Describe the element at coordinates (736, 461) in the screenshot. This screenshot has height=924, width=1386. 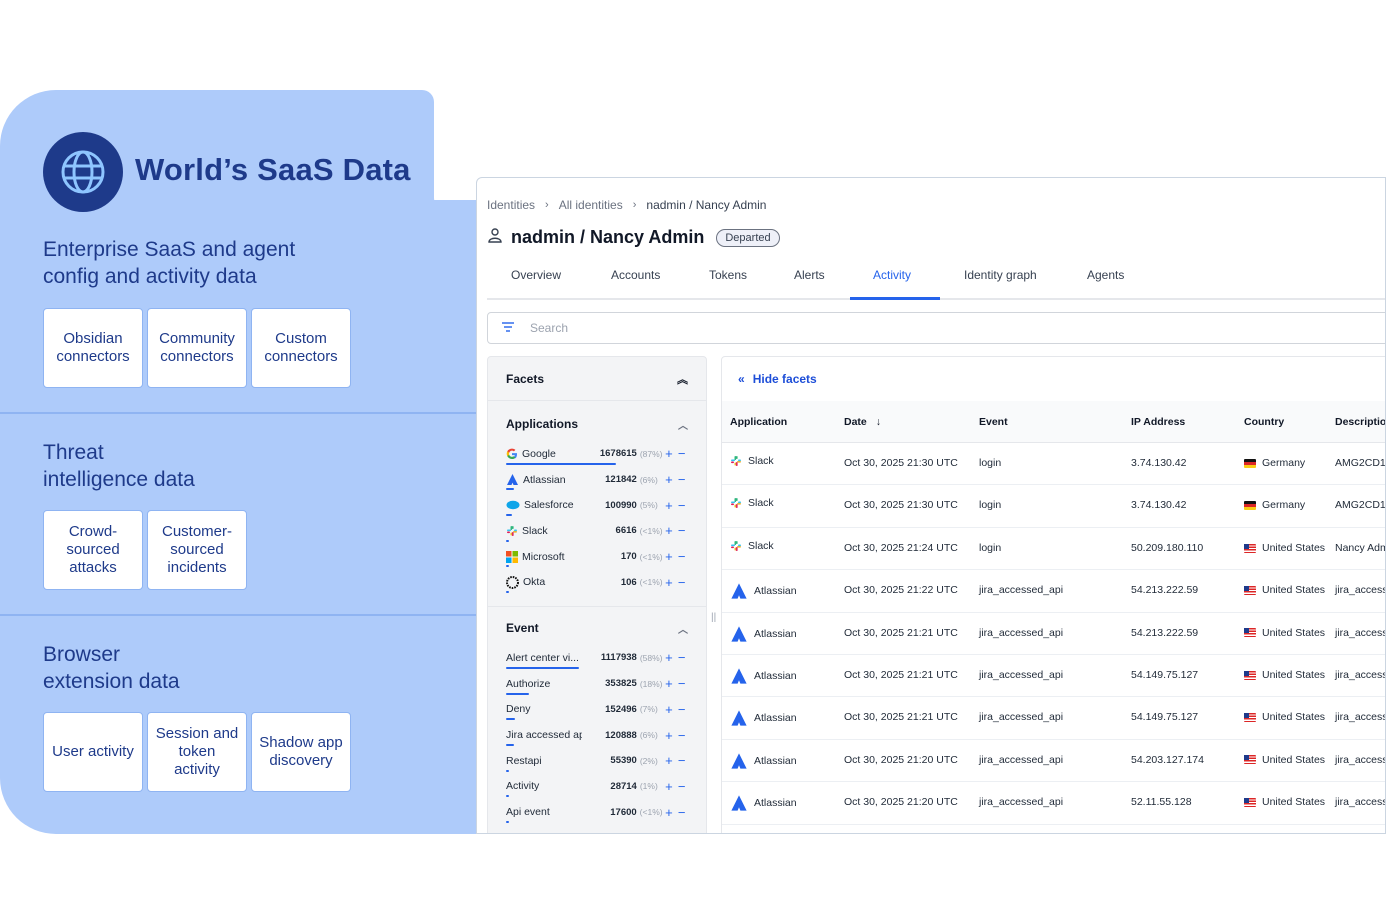
I see `slack-icon` at that location.